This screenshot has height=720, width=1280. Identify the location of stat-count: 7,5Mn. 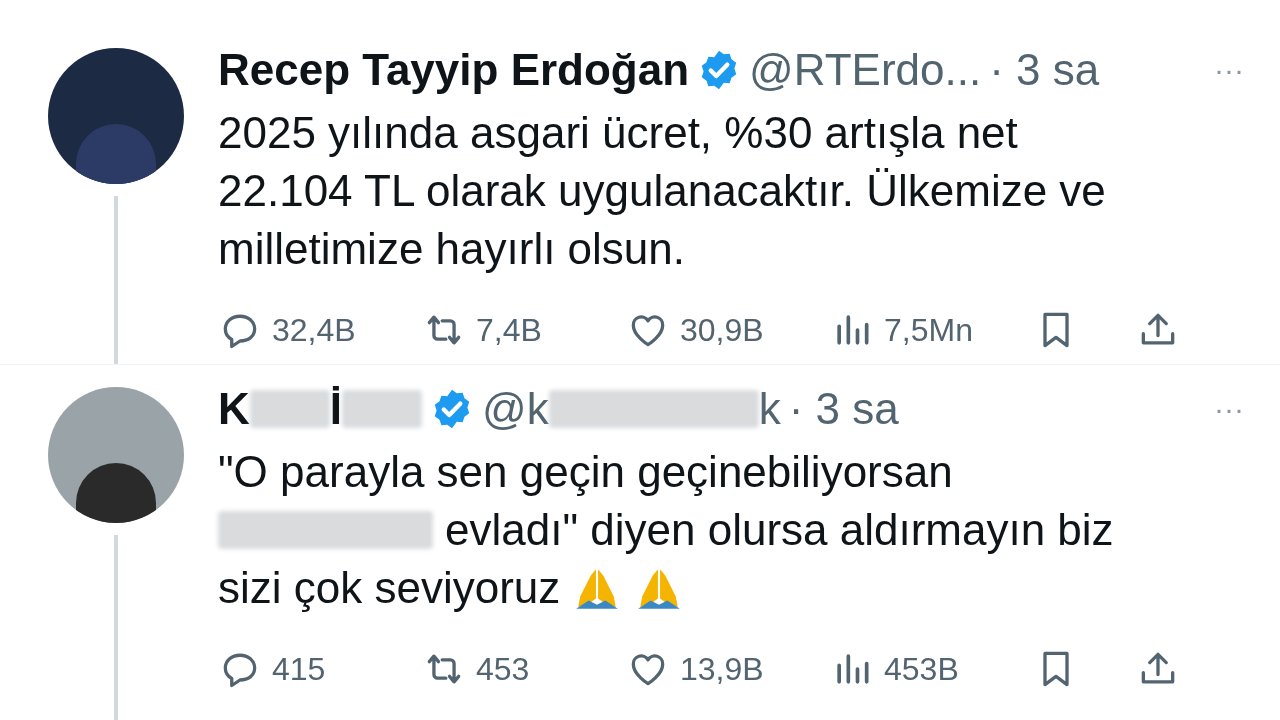
(928, 330).